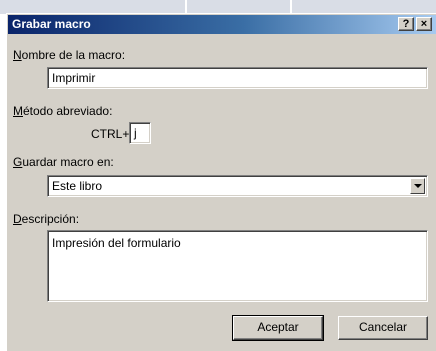 Image resolution: width=436 pixels, height=351 pixels. I want to click on shortcut-label: Método abreviado:, so click(62, 111).